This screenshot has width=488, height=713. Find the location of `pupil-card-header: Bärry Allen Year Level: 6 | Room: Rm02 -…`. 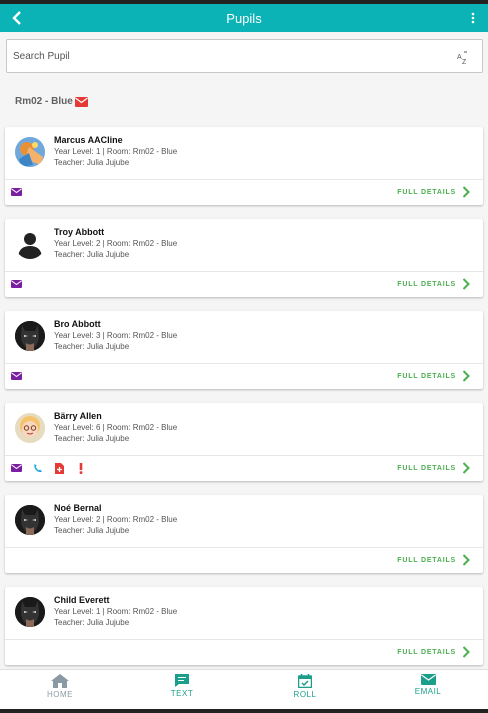

pupil-card-header: Bärry Allen Year Level: 6 | Room: Rm02 -… is located at coordinates (244, 429).